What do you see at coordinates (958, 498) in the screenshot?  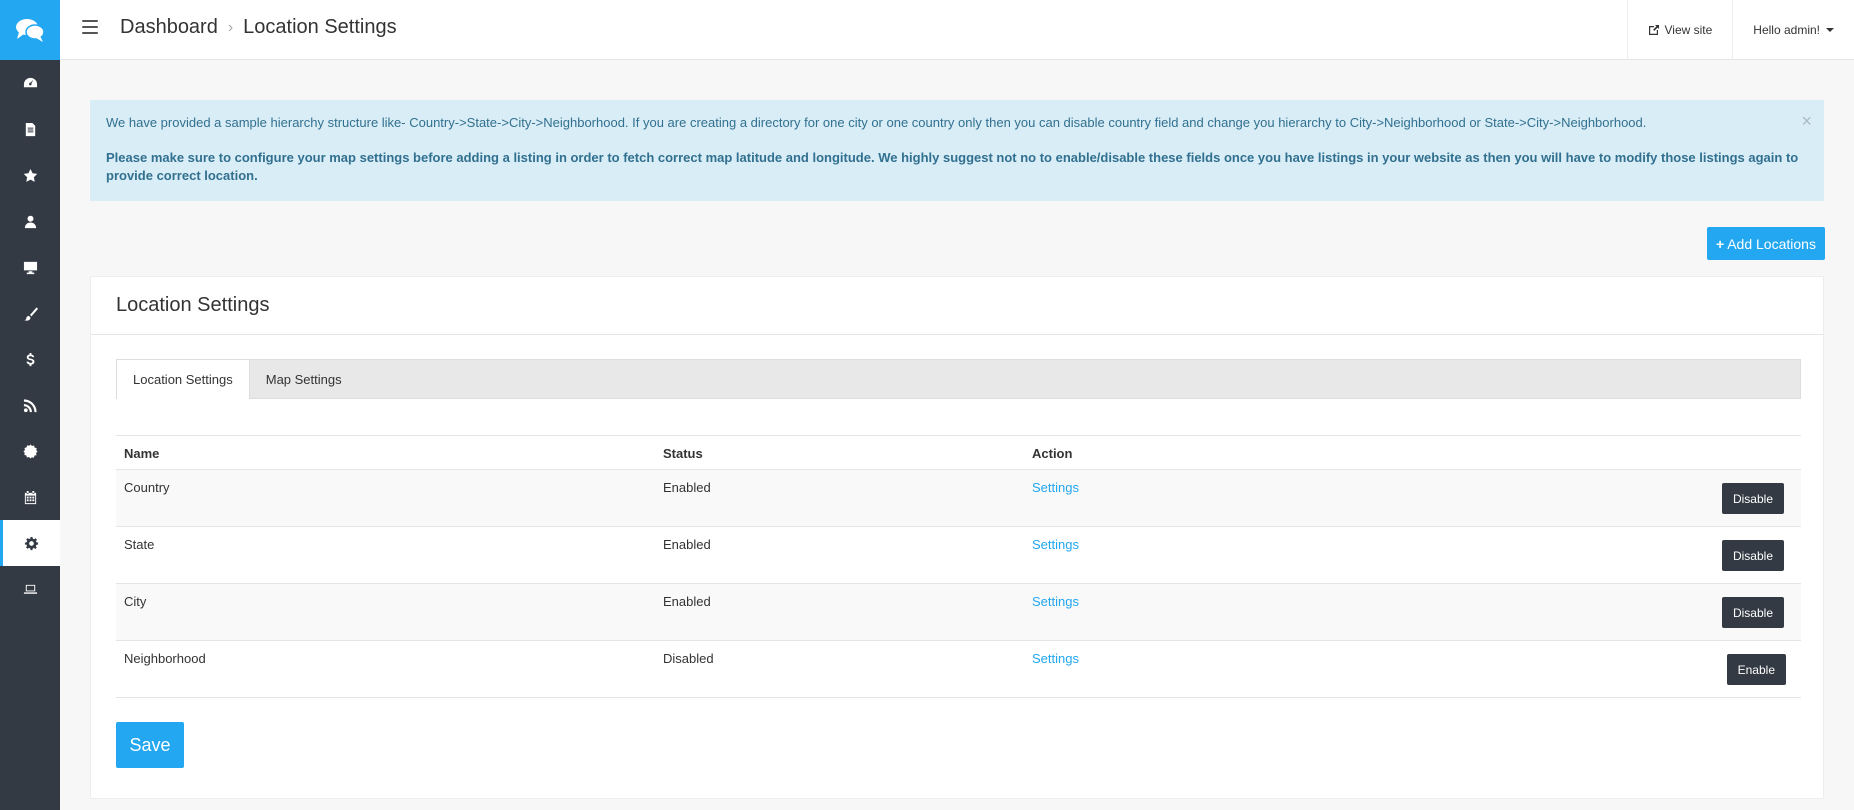 I see `table-row: Country Enabled Settings Disable` at bounding box center [958, 498].